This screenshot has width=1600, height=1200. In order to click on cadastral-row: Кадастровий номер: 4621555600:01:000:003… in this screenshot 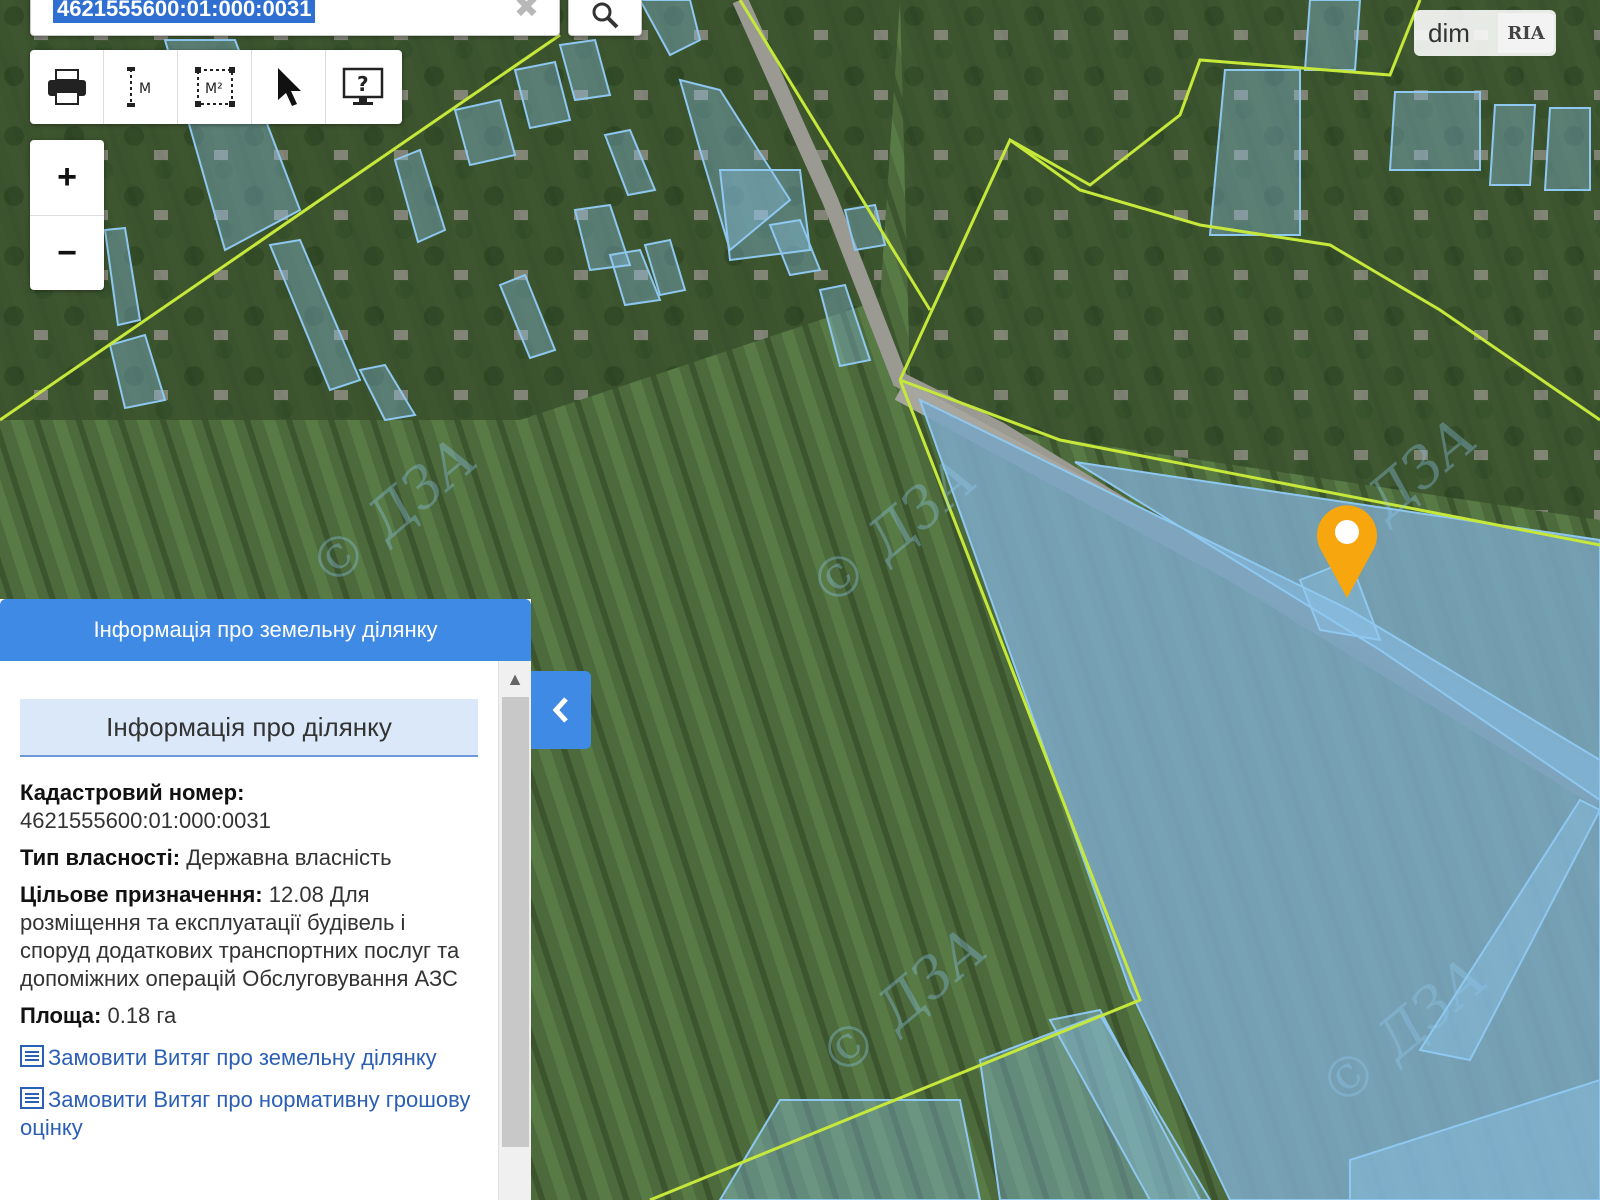, I will do `click(250, 807)`.